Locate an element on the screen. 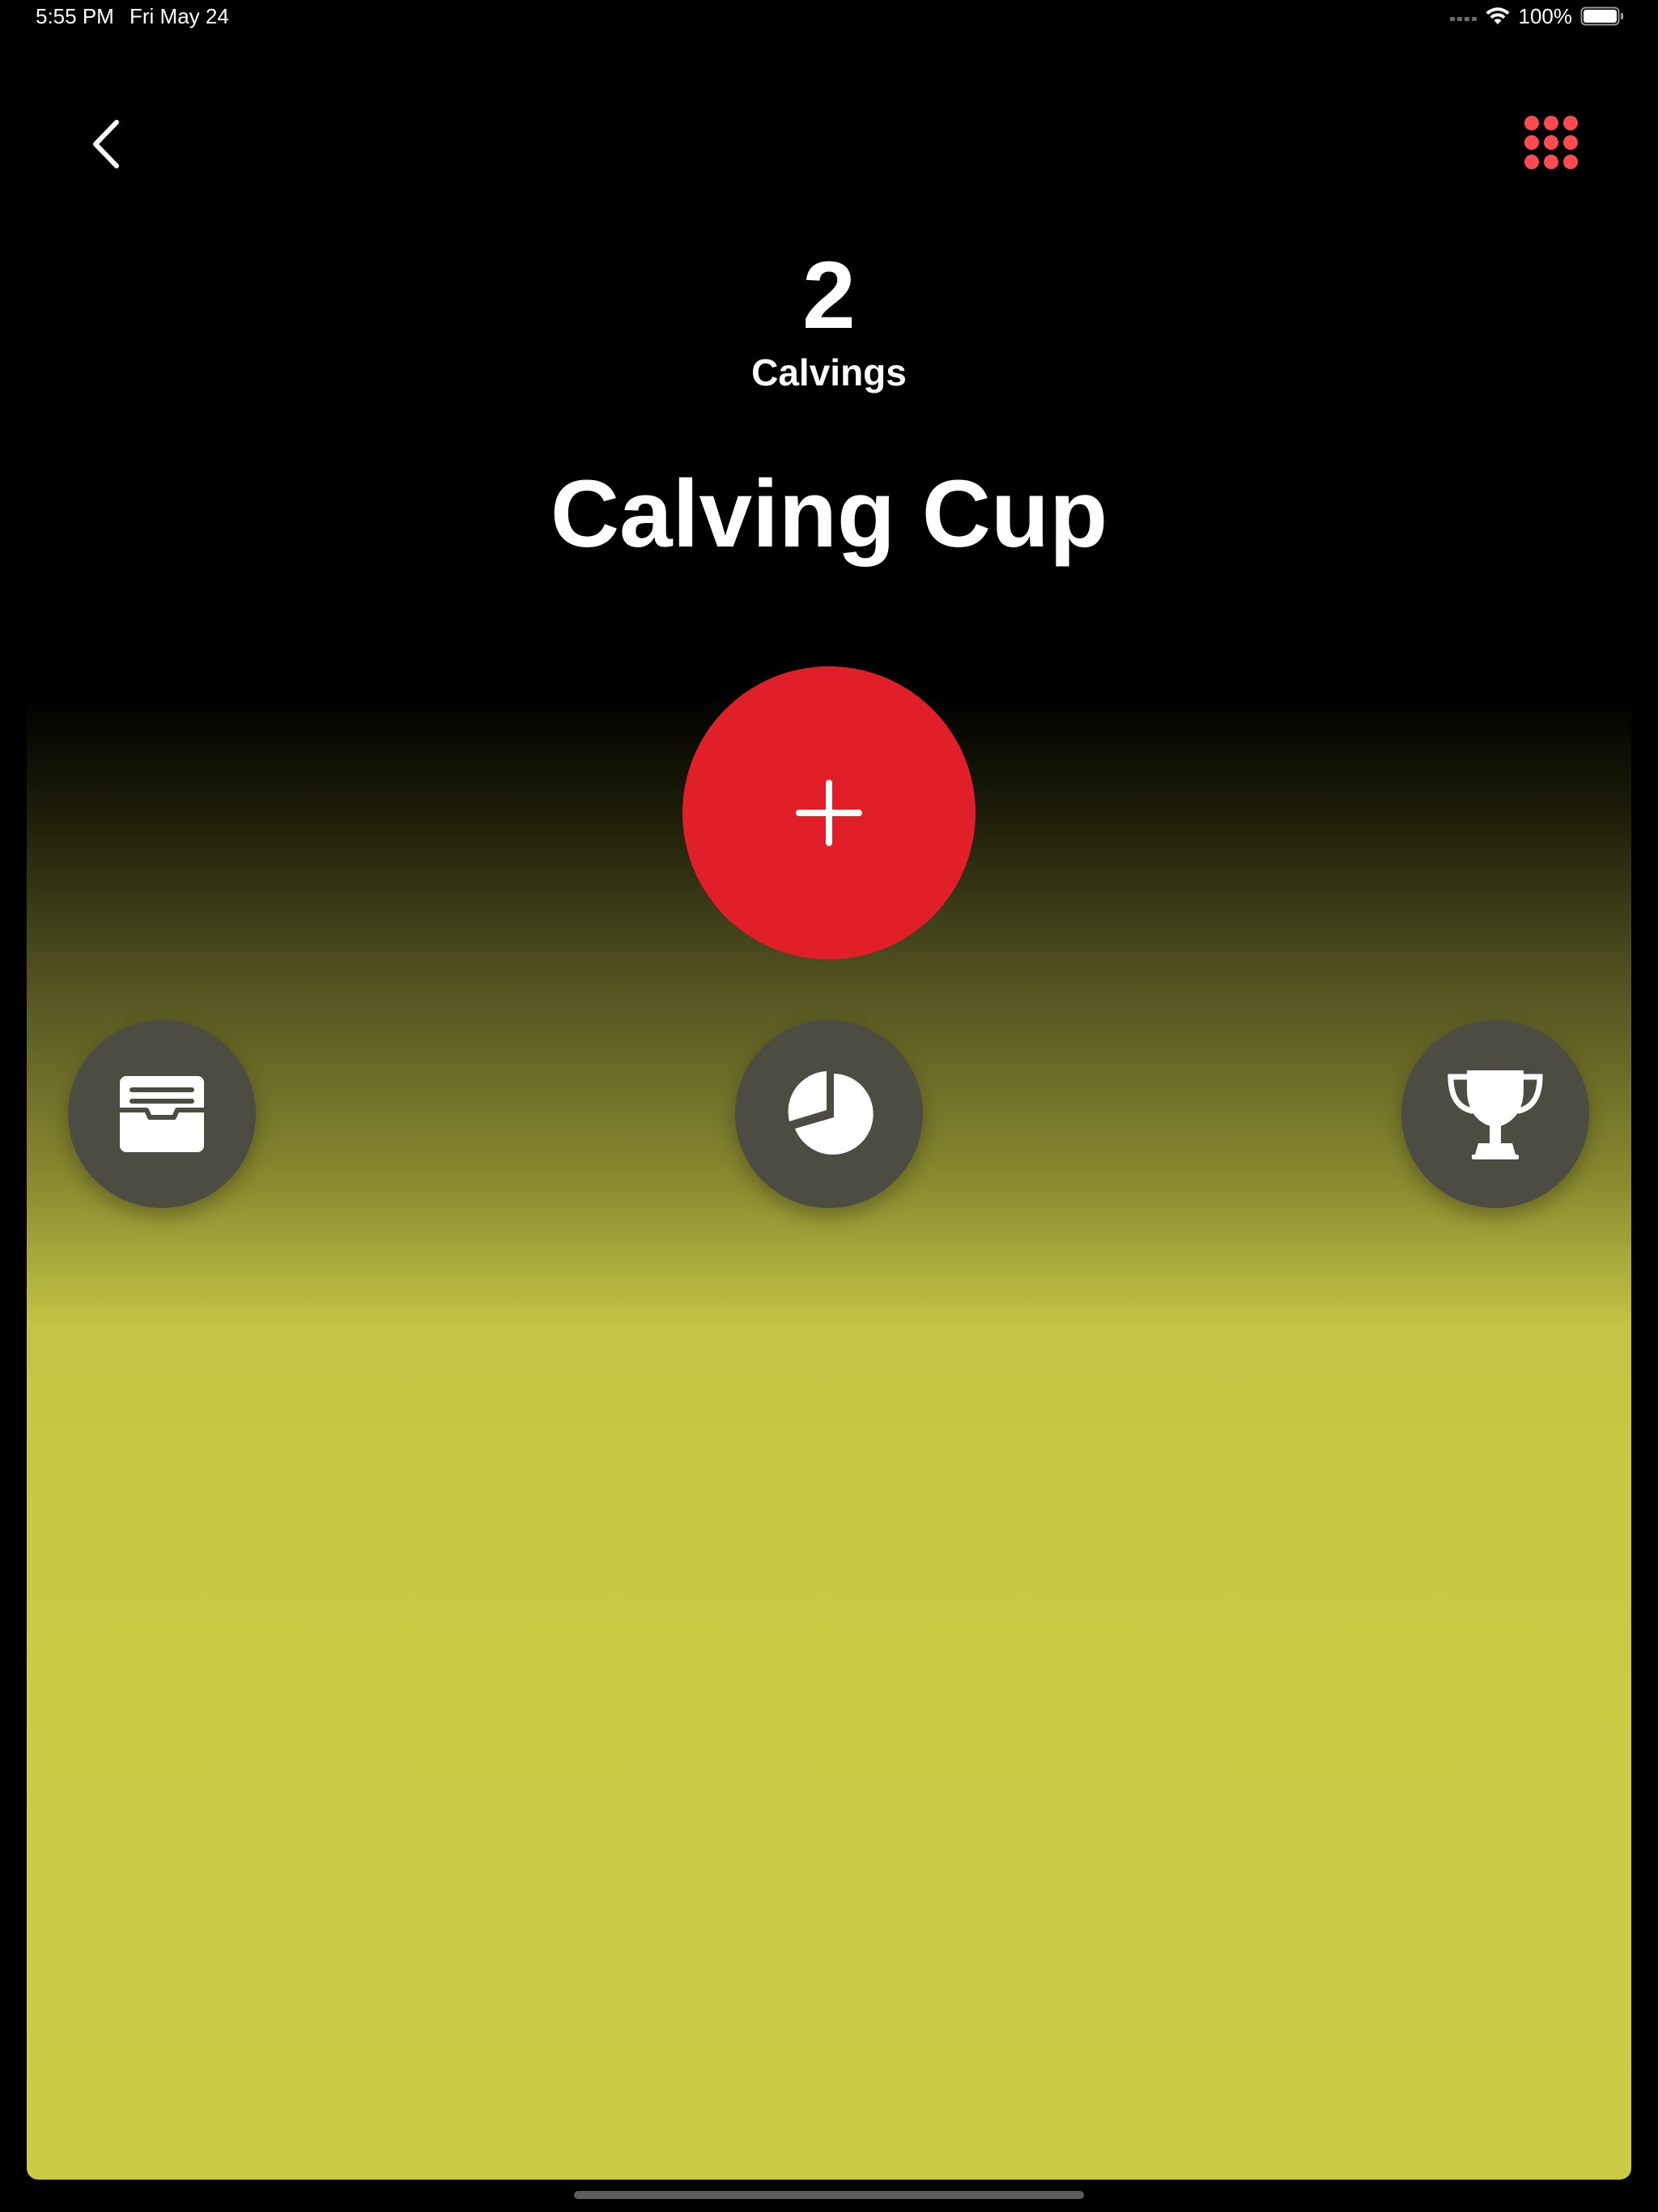 This screenshot has height=2212, width=1658. home-indicator is located at coordinates (829, 2195).